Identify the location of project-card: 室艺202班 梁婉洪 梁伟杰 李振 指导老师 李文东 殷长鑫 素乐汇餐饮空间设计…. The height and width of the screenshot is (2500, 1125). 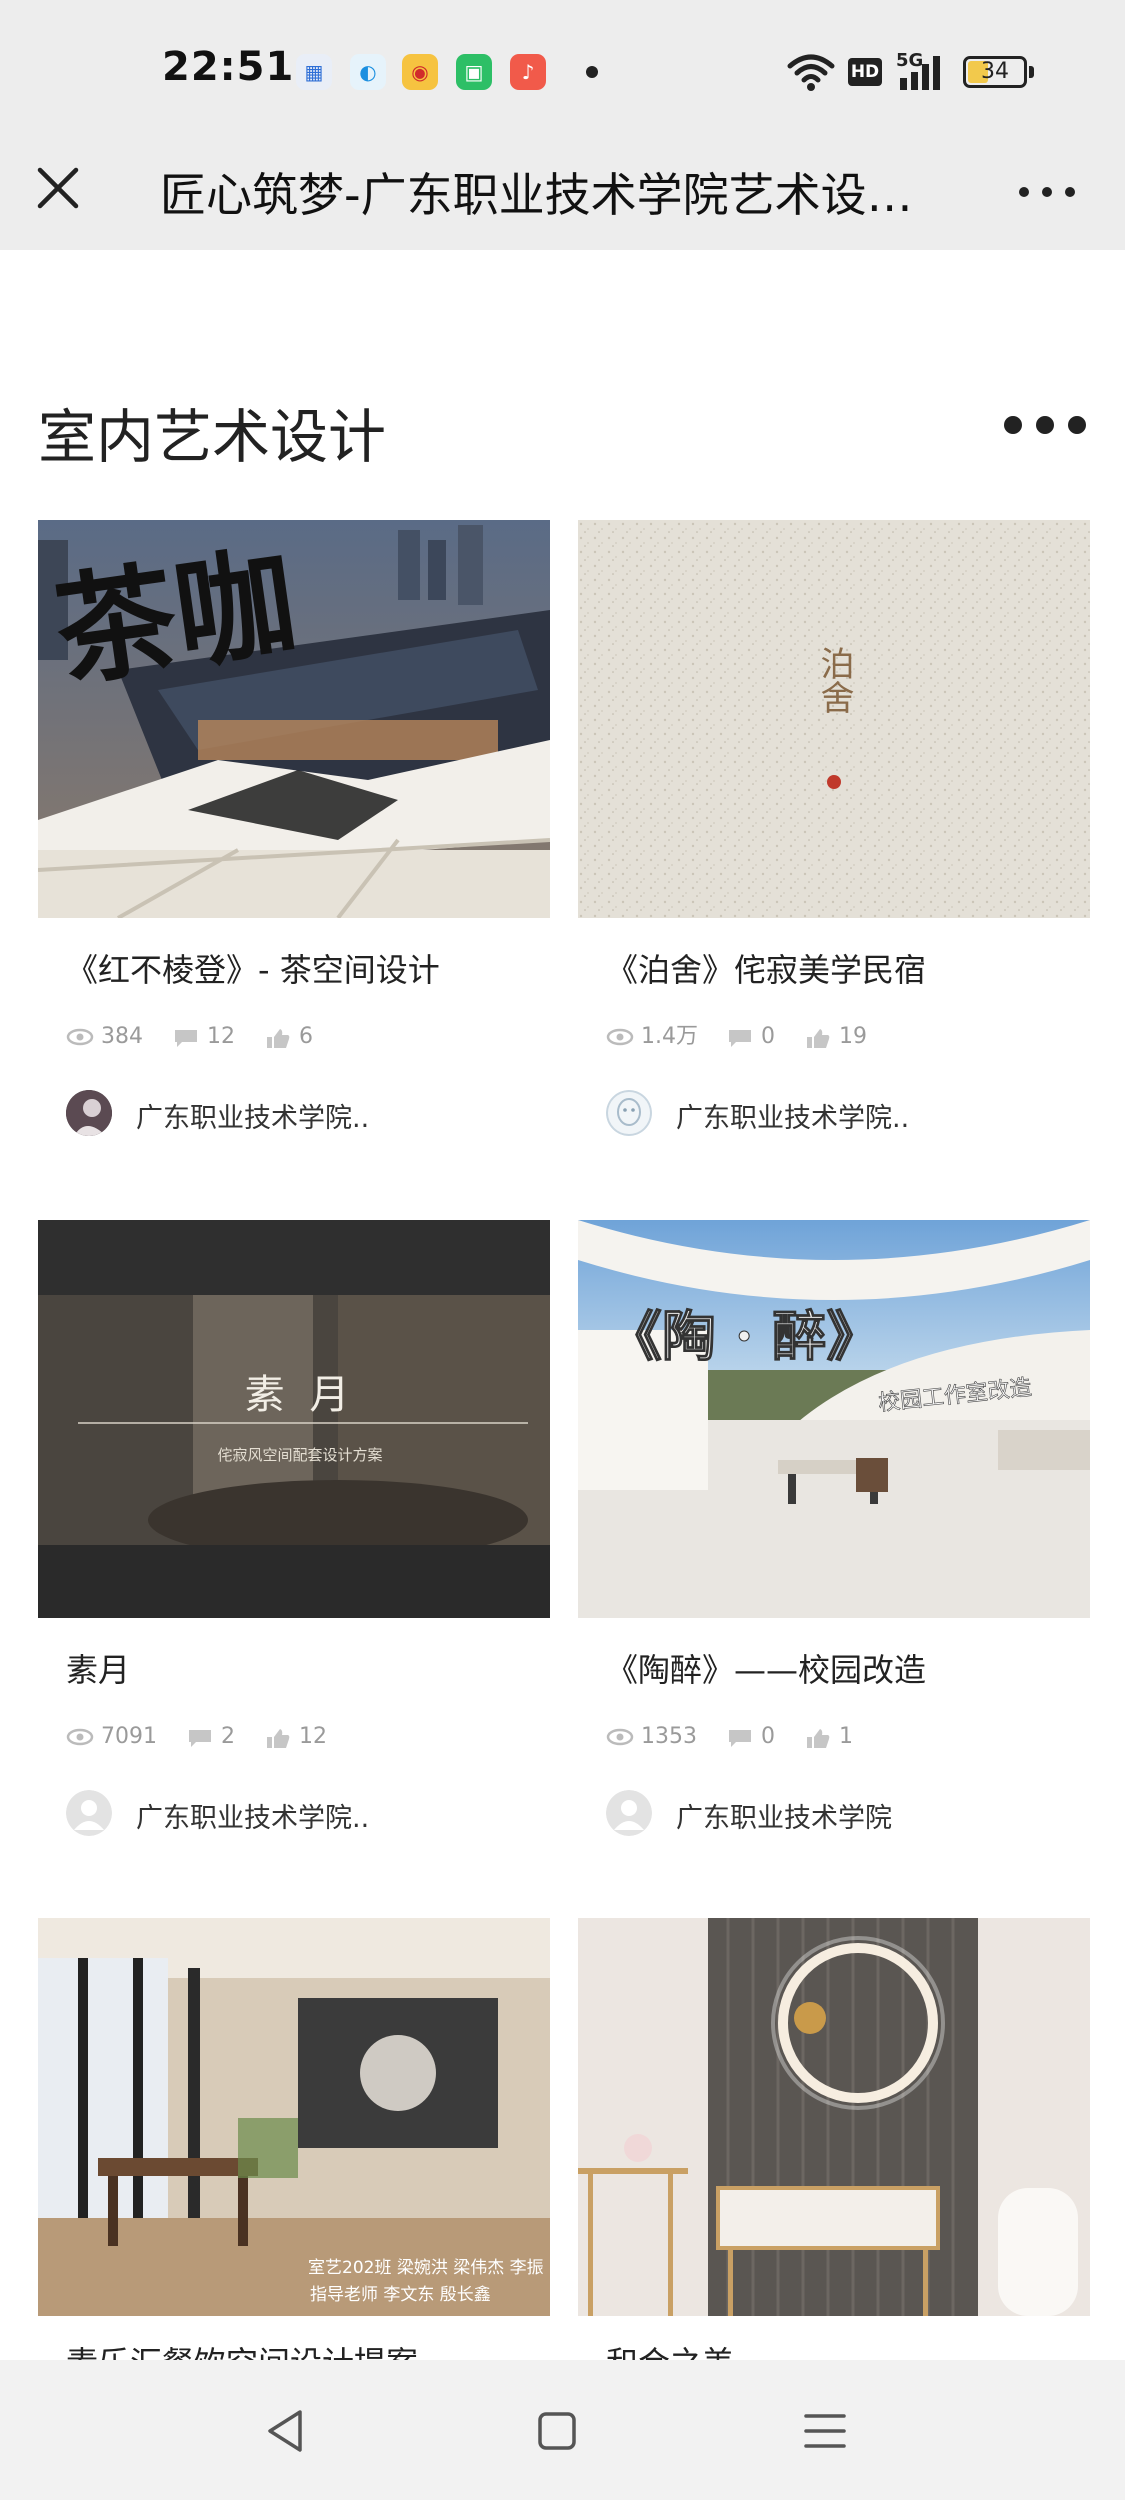
(294, 2139).